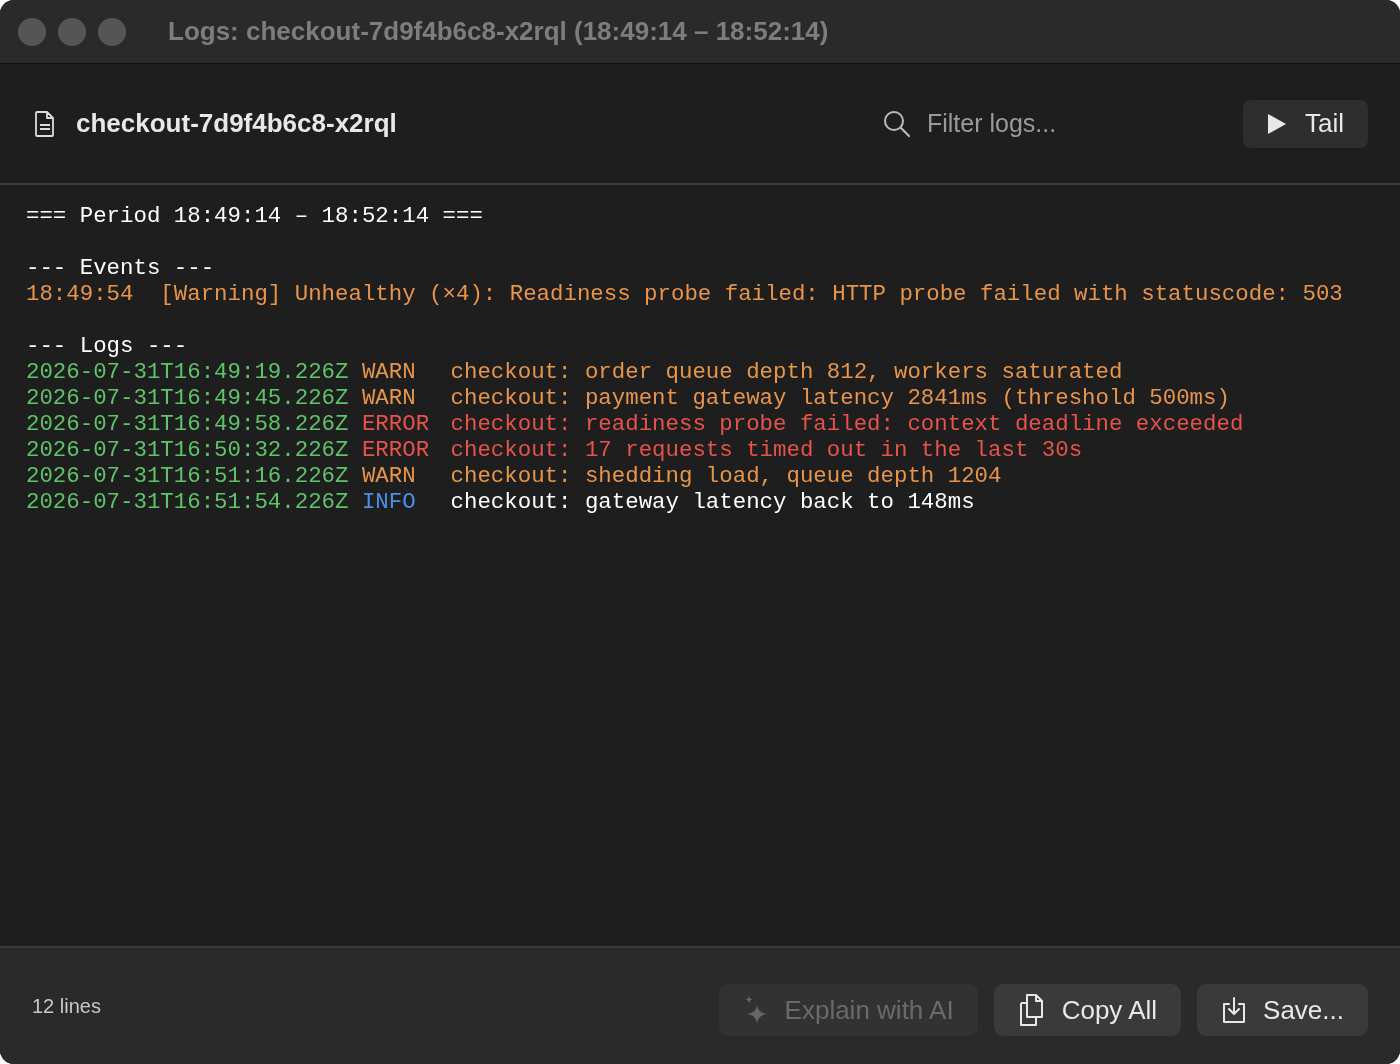 Image resolution: width=1400 pixels, height=1064 pixels. I want to click on tail-button: Tail, so click(1305, 123).